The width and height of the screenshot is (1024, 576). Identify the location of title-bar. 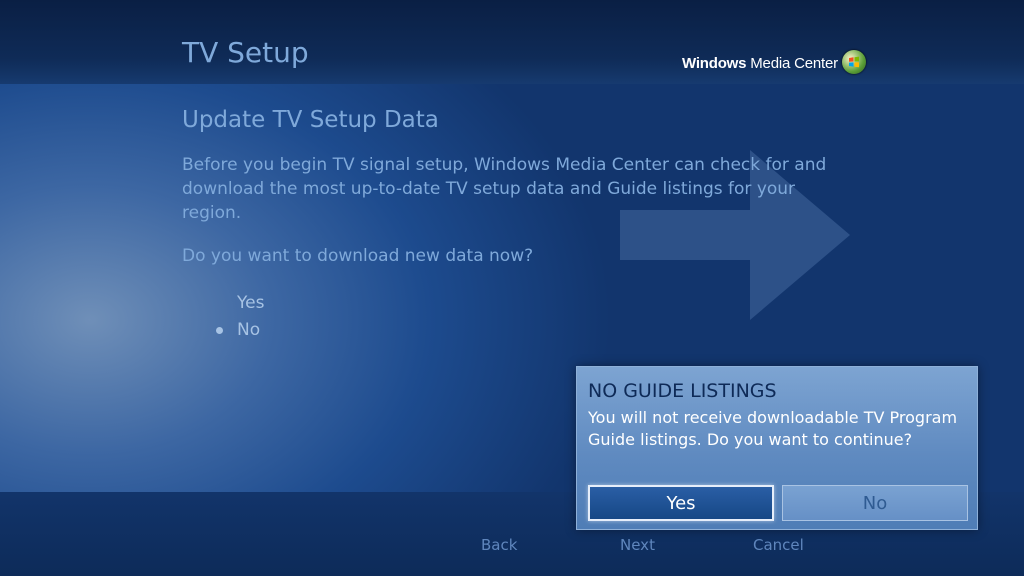
(512, 42).